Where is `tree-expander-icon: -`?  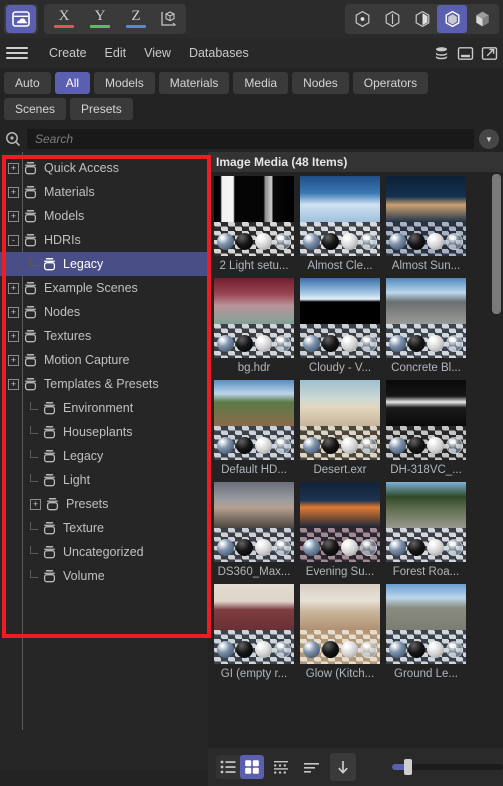 tree-expander-icon: - is located at coordinates (13, 240).